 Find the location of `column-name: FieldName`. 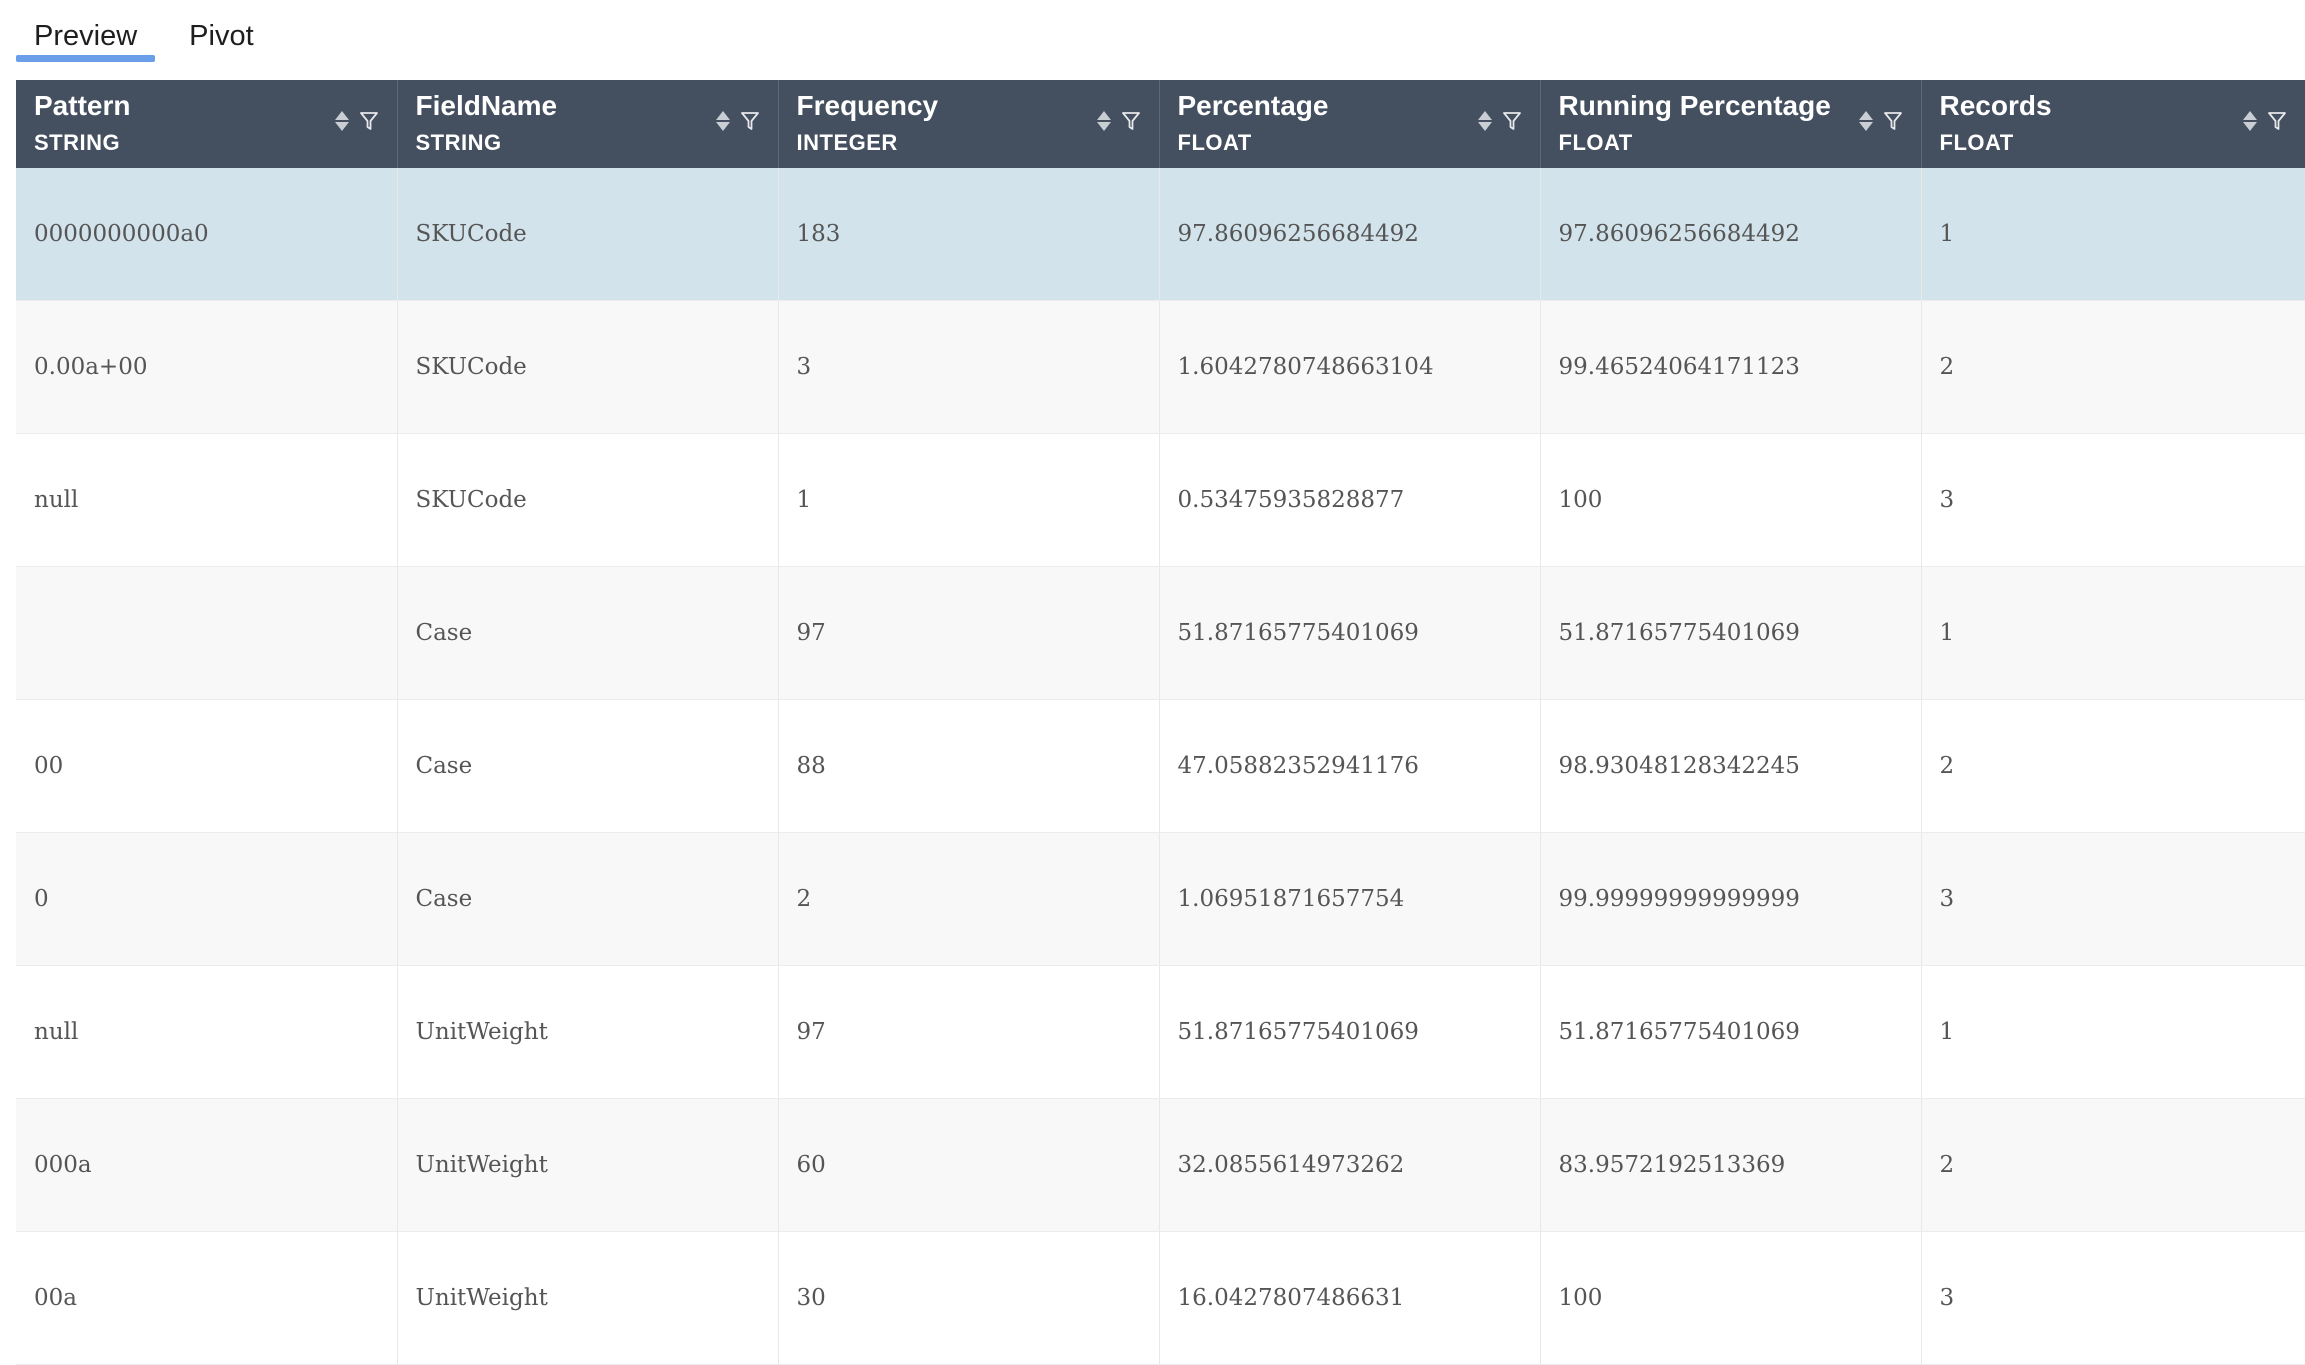

column-name: FieldName is located at coordinates (486, 105).